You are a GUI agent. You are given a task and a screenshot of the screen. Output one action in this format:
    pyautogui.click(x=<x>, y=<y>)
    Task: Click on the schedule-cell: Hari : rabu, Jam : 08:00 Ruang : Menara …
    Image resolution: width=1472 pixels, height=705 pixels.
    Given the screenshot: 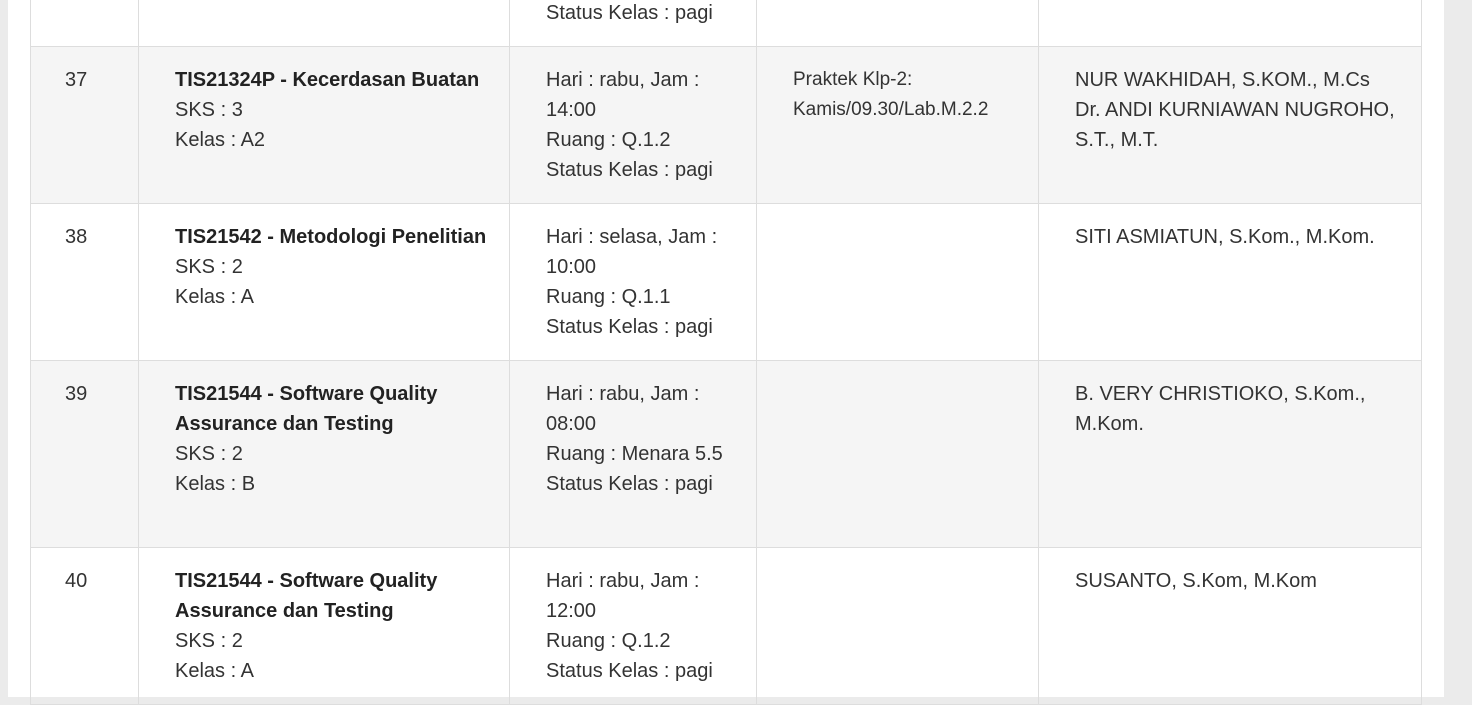 What is the action you would take?
    pyautogui.click(x=633, y=454)
    